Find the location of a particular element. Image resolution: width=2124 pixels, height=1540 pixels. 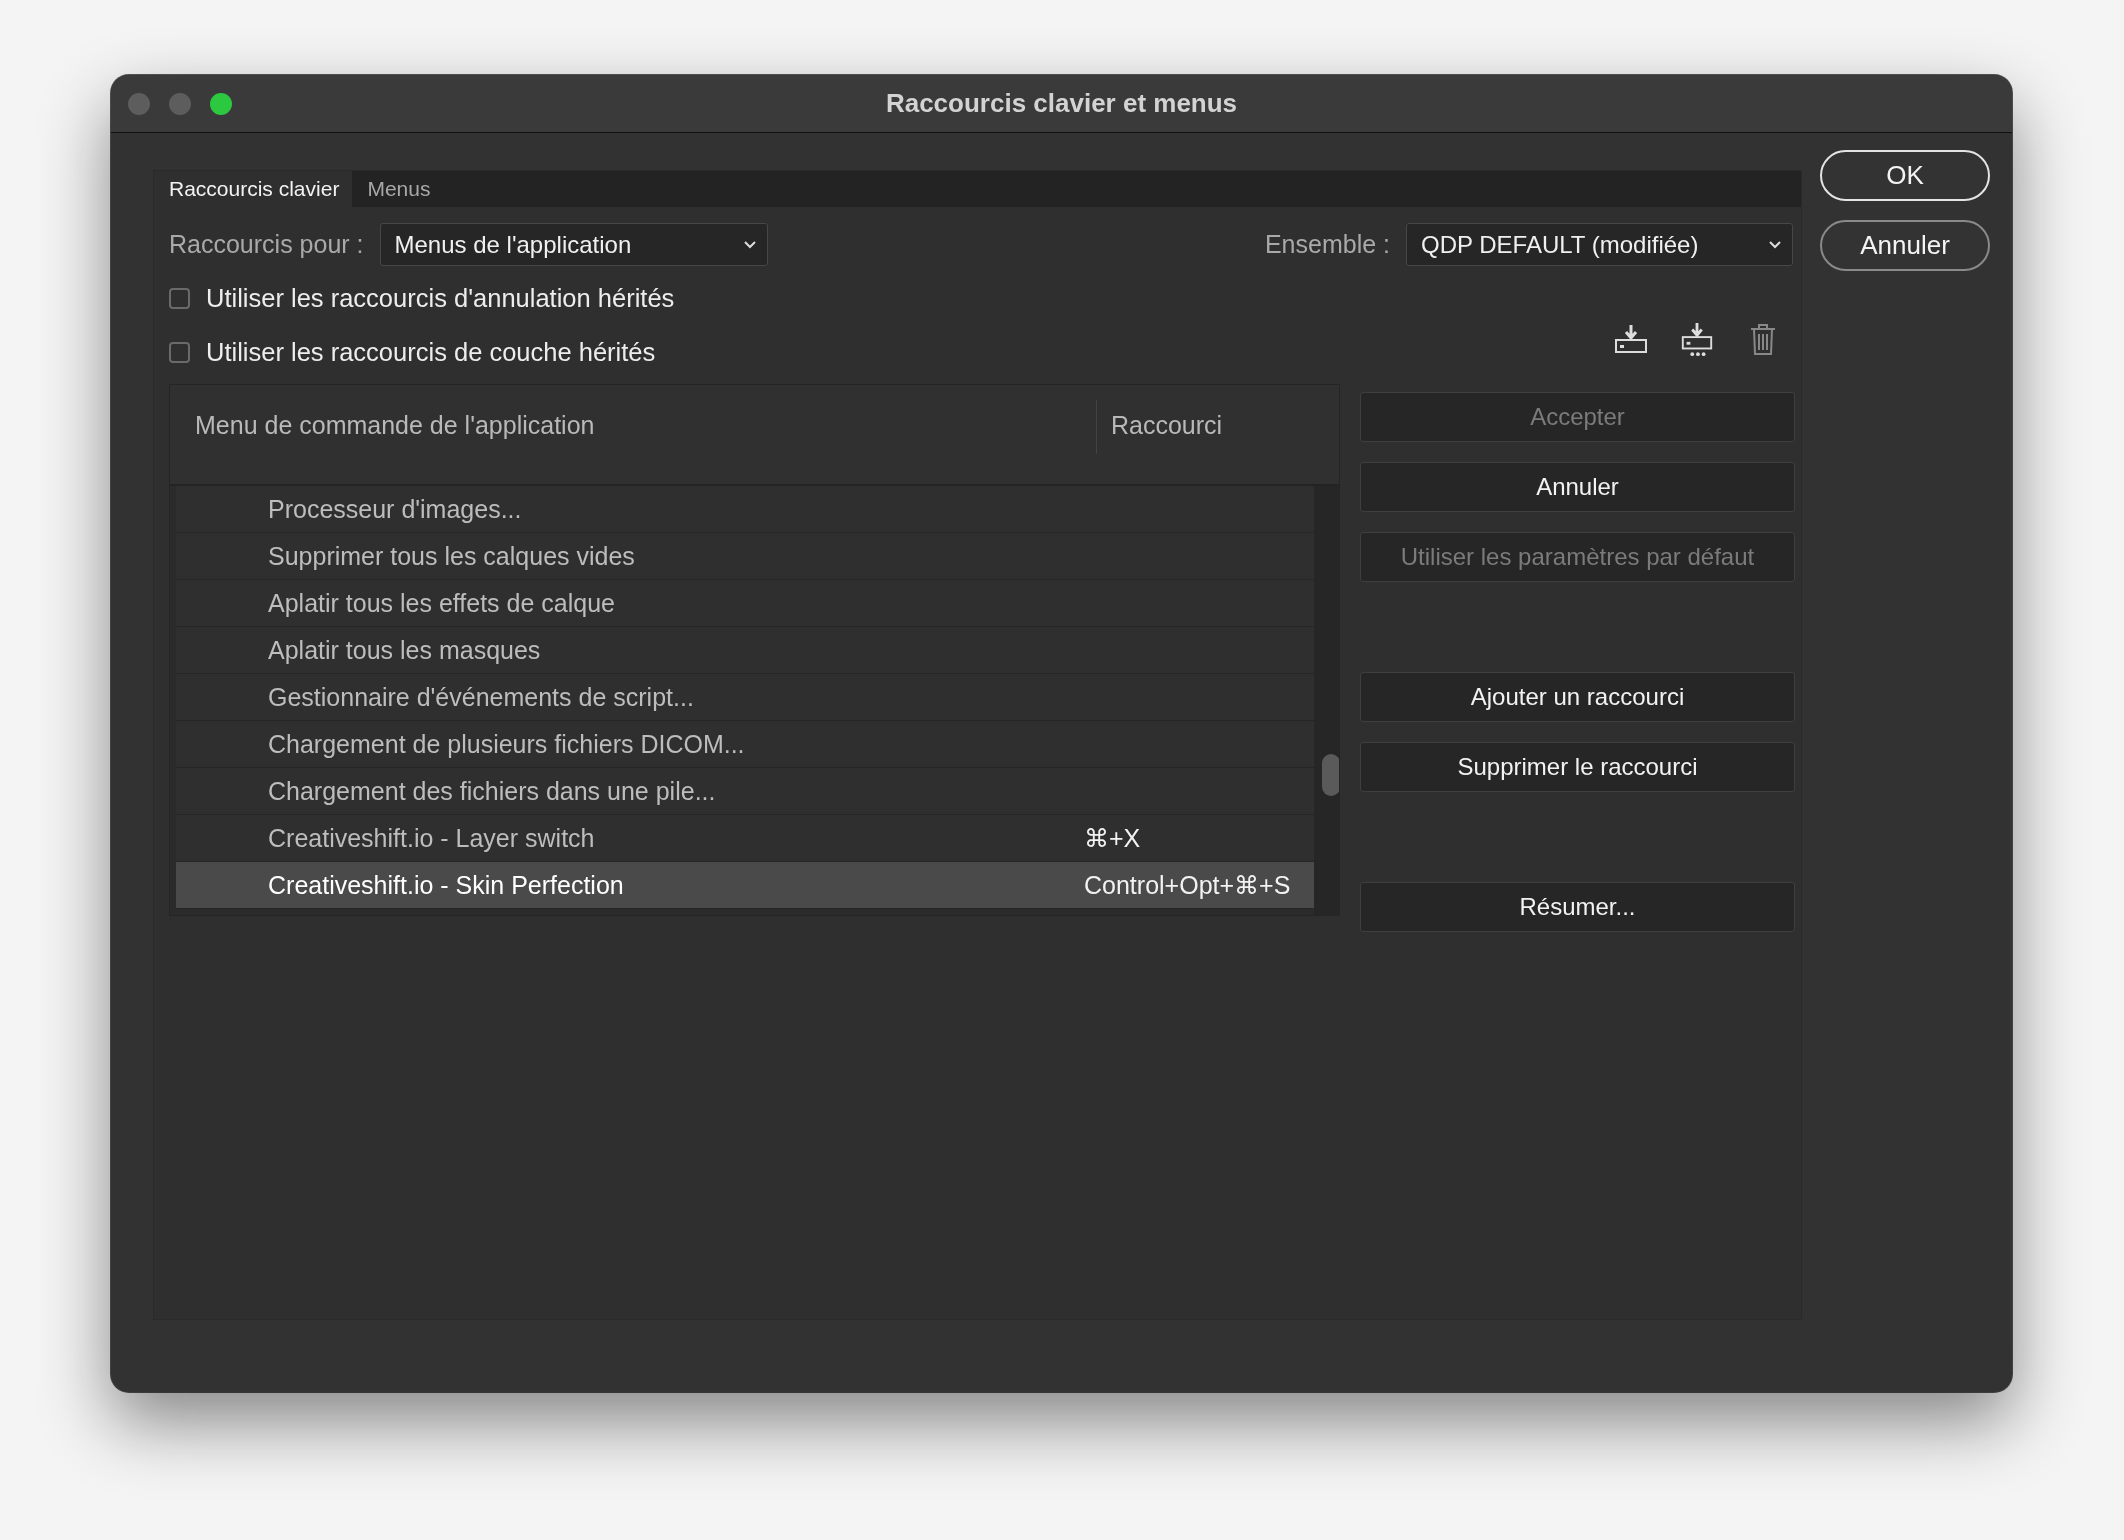

action-button: Supprimer le raccourci is located at coordinates (1577, 767).